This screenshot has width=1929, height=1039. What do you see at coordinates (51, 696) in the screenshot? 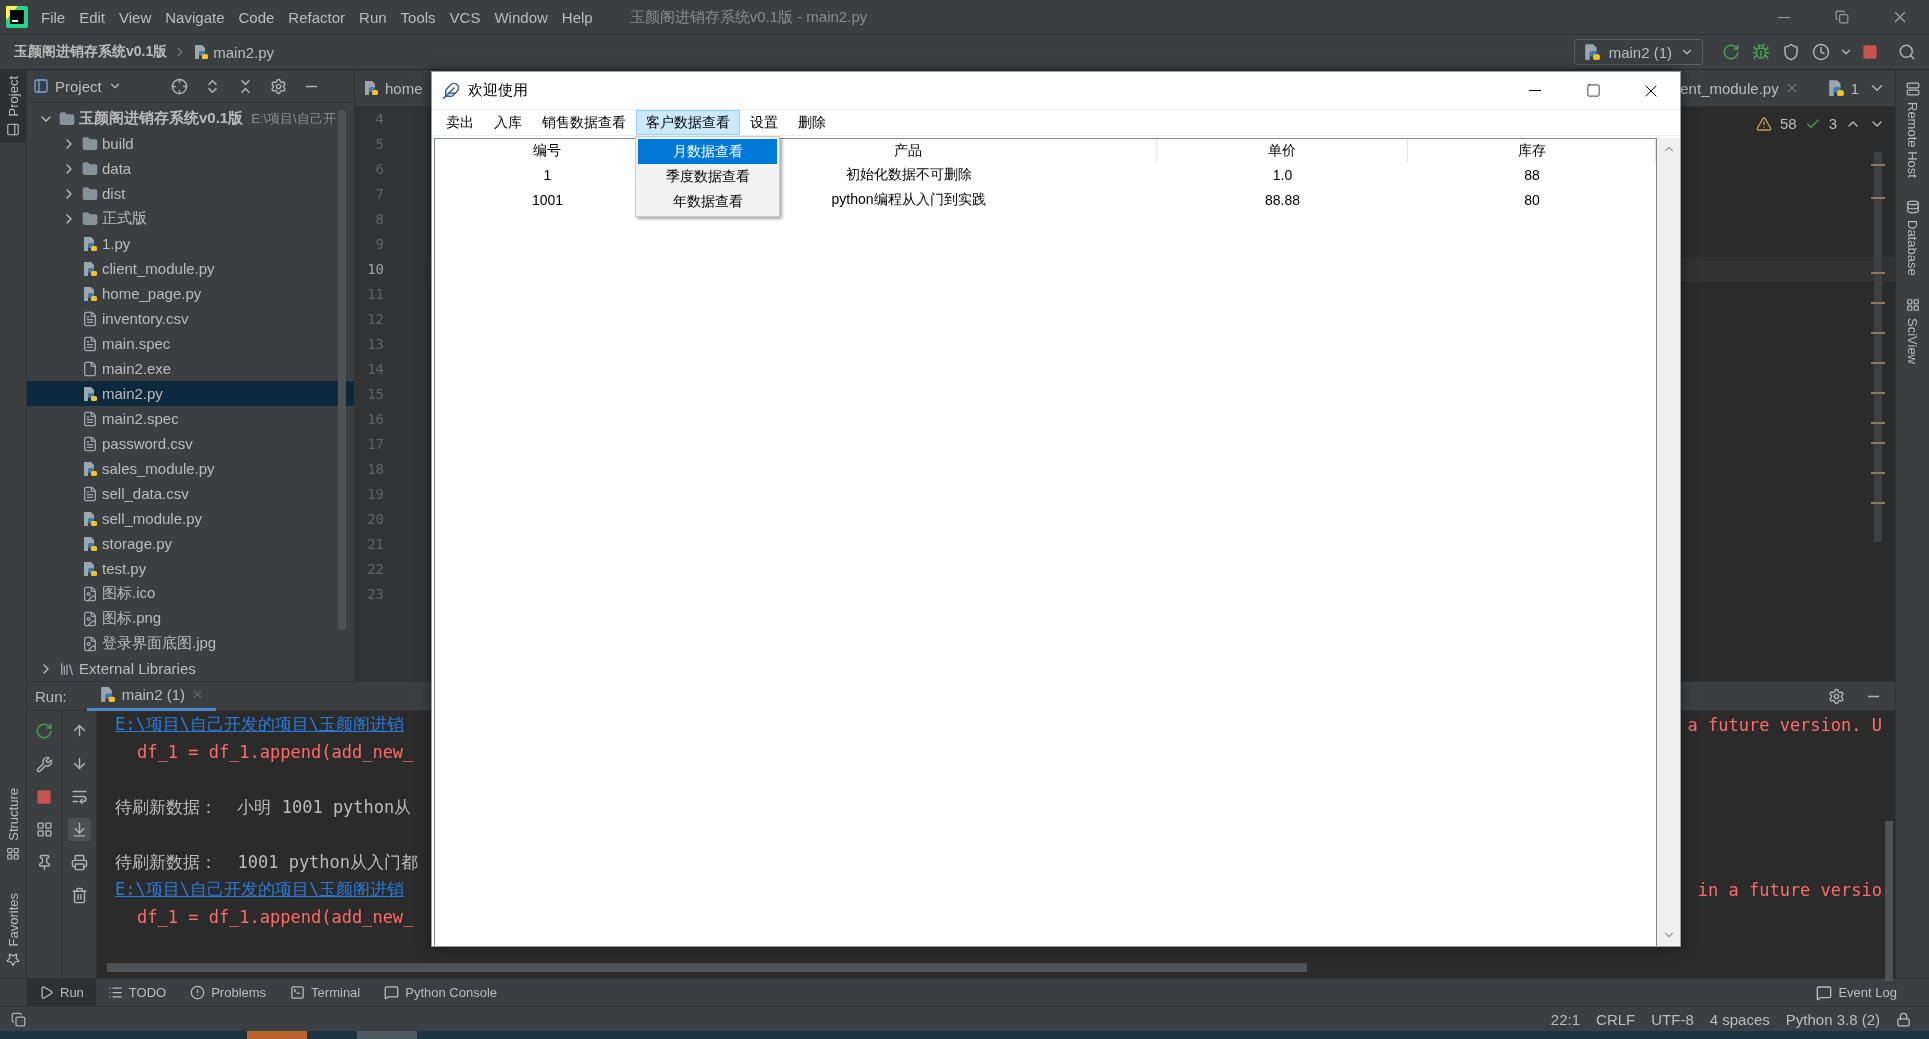
I see `panel-title: Run:` at bounding box center [51, 696].